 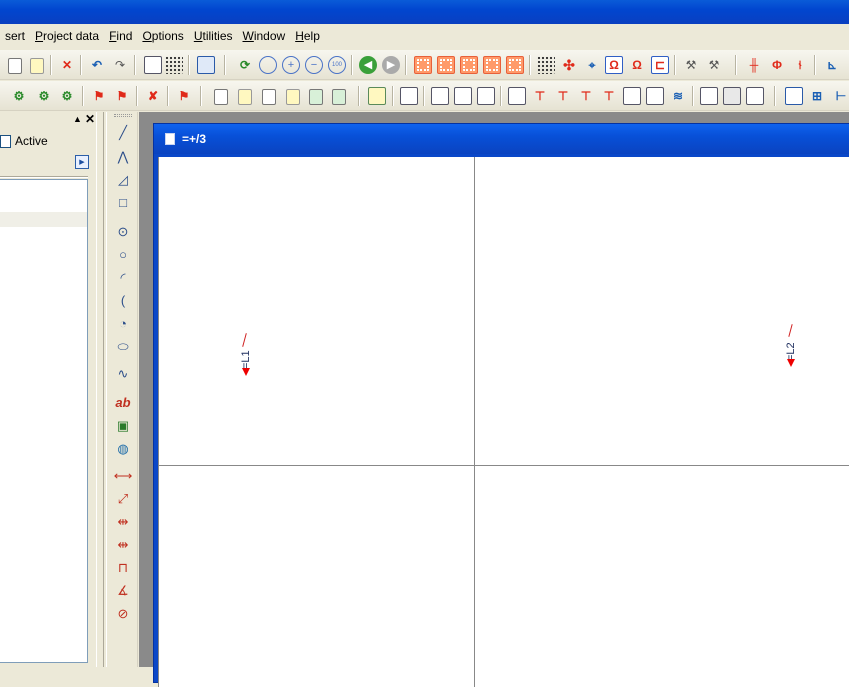 What do you see at coordinates (101, 389) in the screenshot?
I see `panel-splitter` at bounding box center [101, 389].